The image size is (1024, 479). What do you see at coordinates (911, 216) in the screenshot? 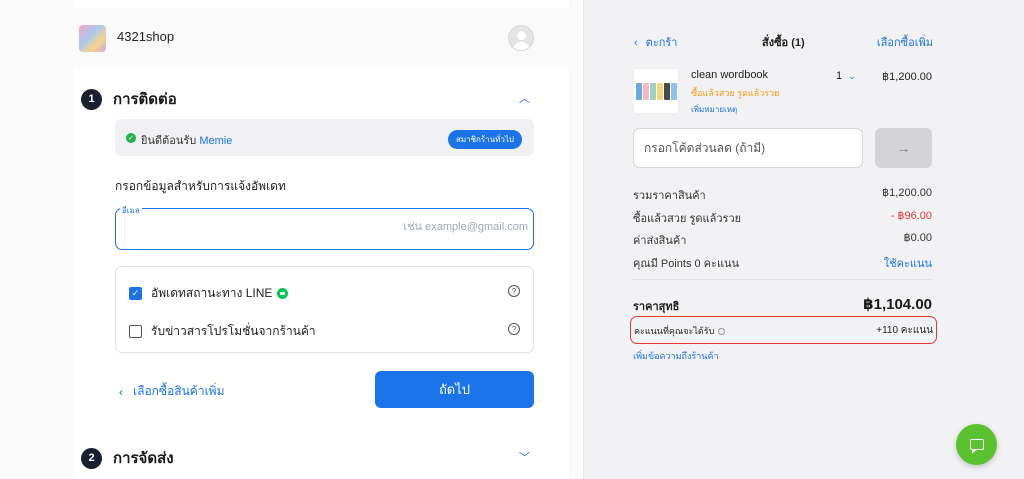
I see `summary-value: - ฿96.00` at bounding box center [911, 216].